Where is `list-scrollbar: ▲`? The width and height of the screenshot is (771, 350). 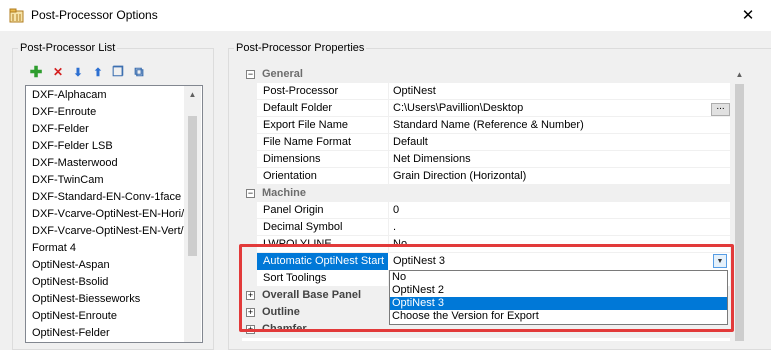
list-scrollbar: ▲ is located at coordinates (192, 214).